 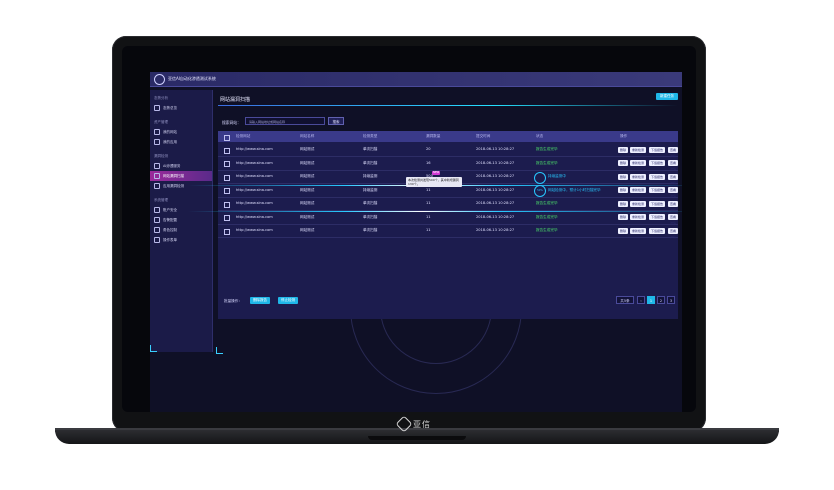 I want to click on pagination-page-2: 2, so click(x=661, y=300).